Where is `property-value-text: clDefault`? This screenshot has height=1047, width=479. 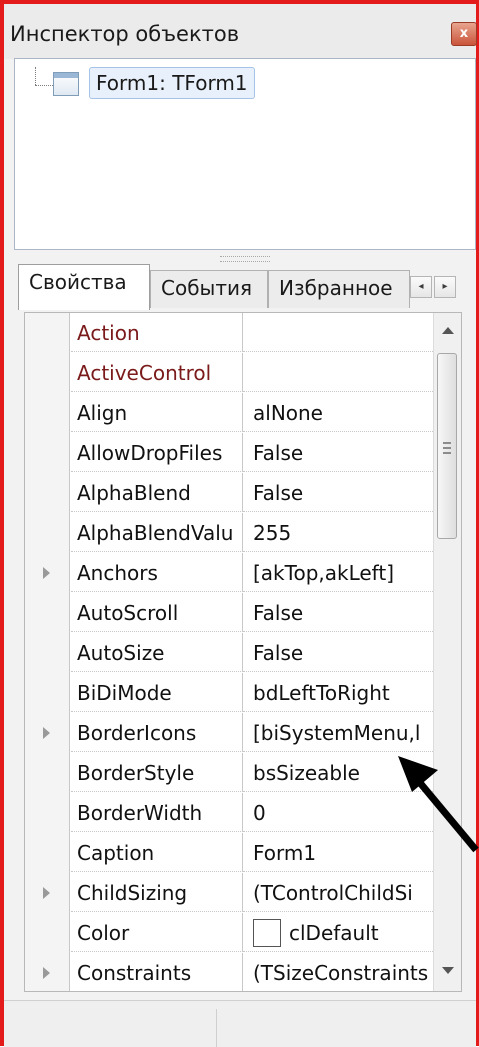 property-value-text: clDefault is located at coordinates (334, 933).